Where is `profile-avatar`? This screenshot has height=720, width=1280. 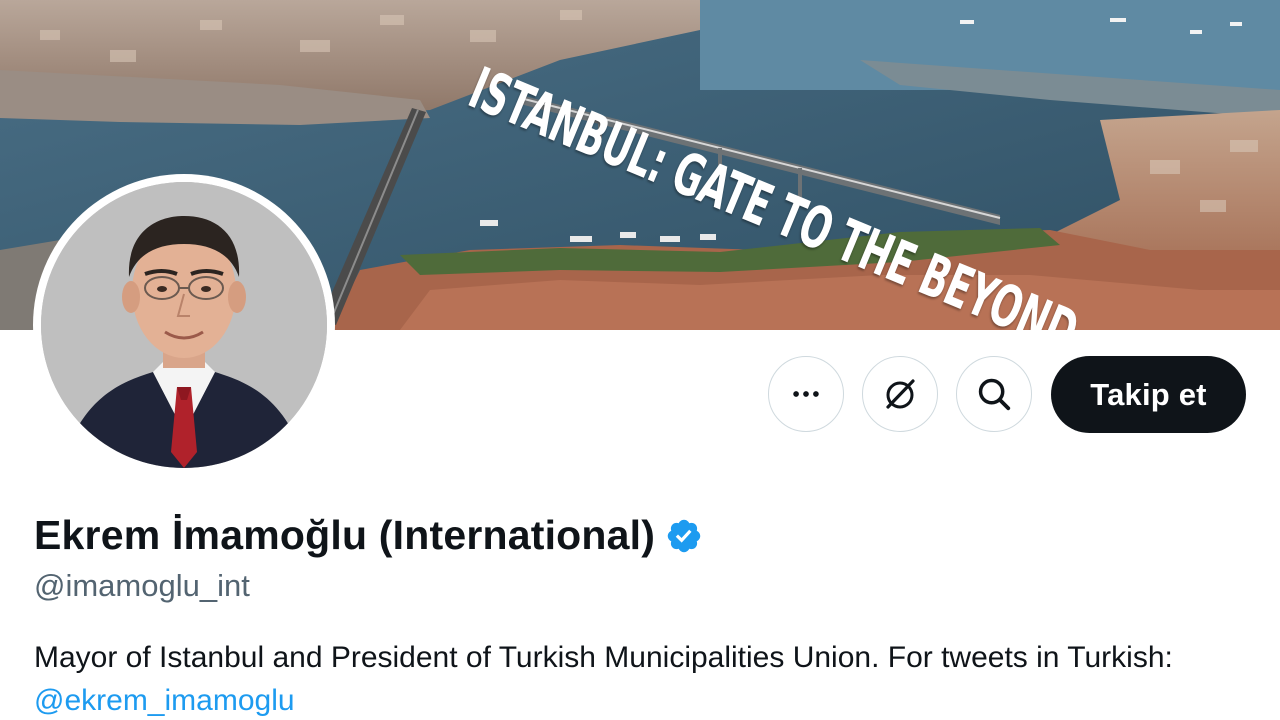 profile-avatar is located at coordinates (184, 325).